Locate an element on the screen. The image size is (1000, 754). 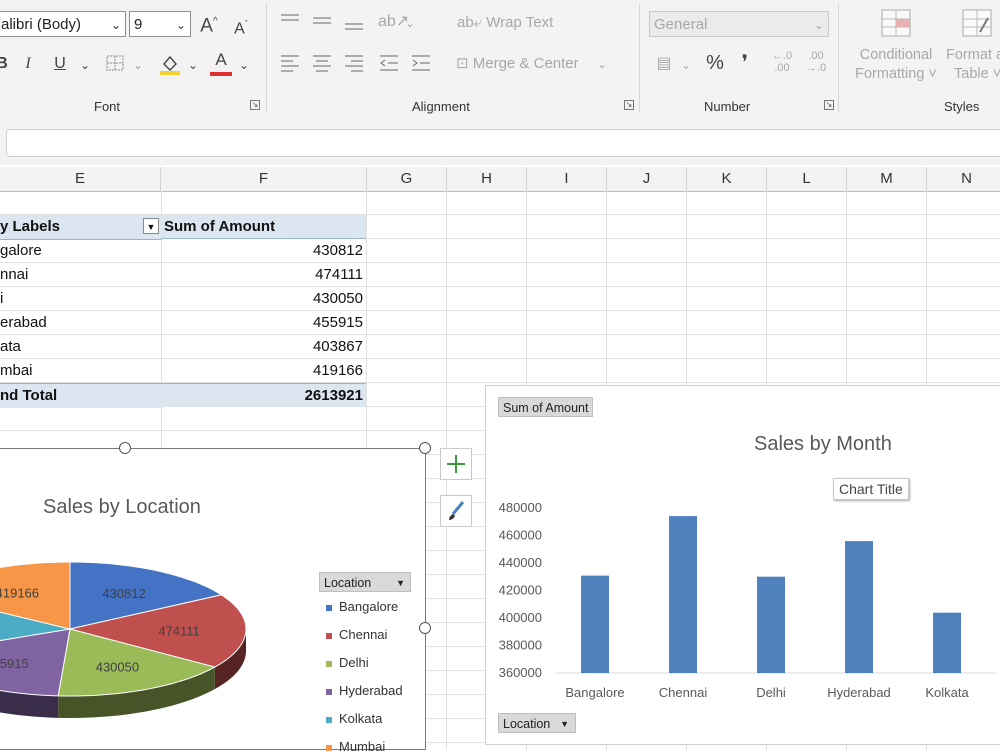
column-header-i: I is located at coordinates (567, 179).